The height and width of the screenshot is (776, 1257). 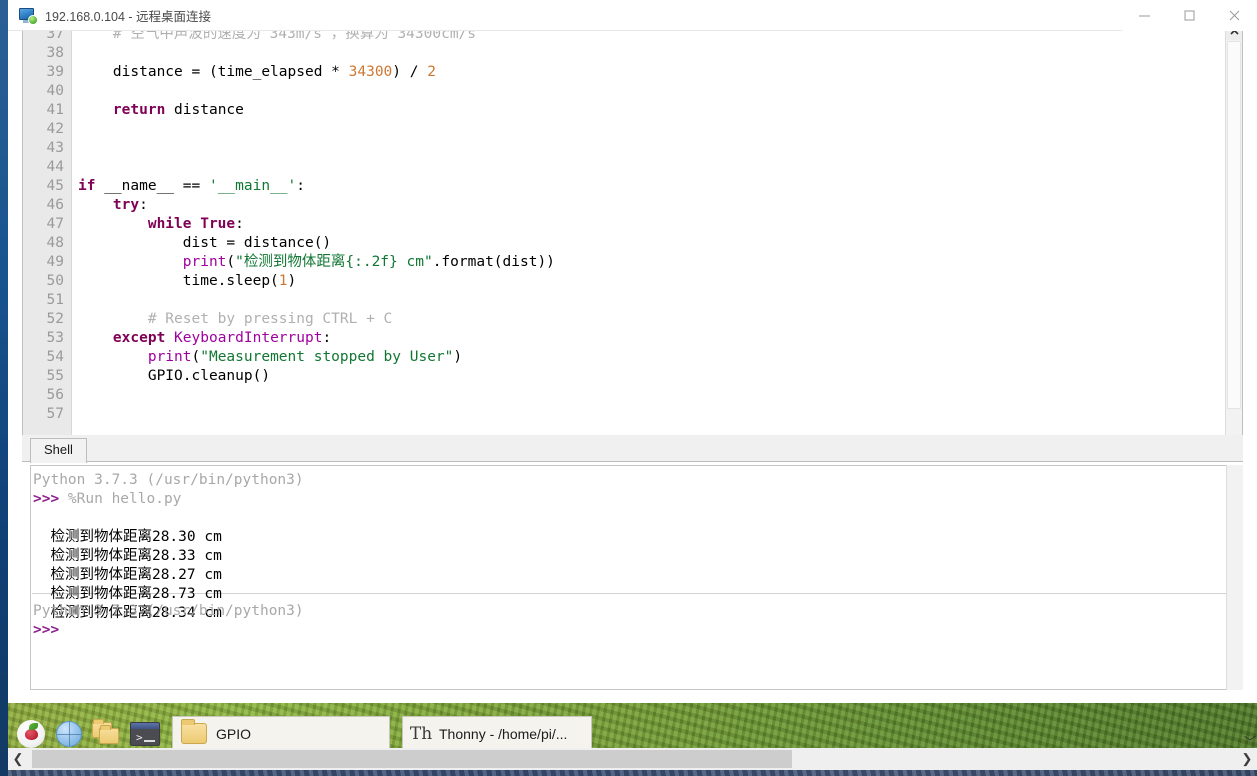 What do you see at coordinates (458, 357) in the screenshot?
I see `code-token: )` at bounding box center [458, 357].